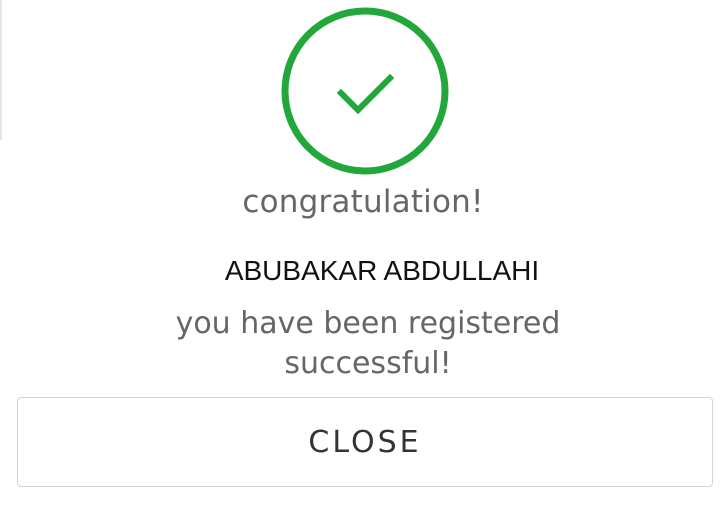  I want to click on success-message-line-1: you have been registered, so click(368, 323).